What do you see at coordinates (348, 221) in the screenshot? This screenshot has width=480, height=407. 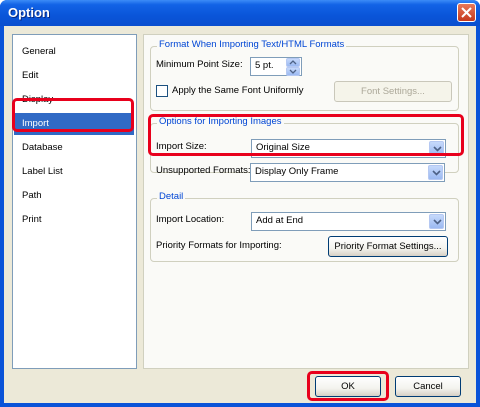 I see `import-location-select: Add at End` at bounding box center [348, 221].